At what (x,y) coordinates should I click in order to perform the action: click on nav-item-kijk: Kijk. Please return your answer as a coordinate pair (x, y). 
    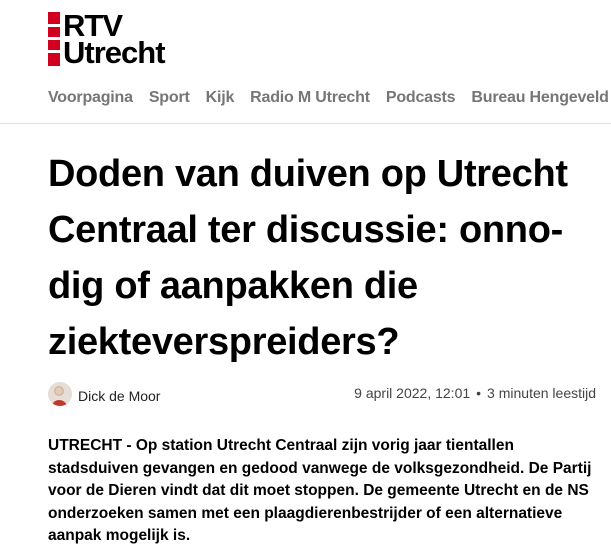
    Looking at the image, I should click on (220, 98).